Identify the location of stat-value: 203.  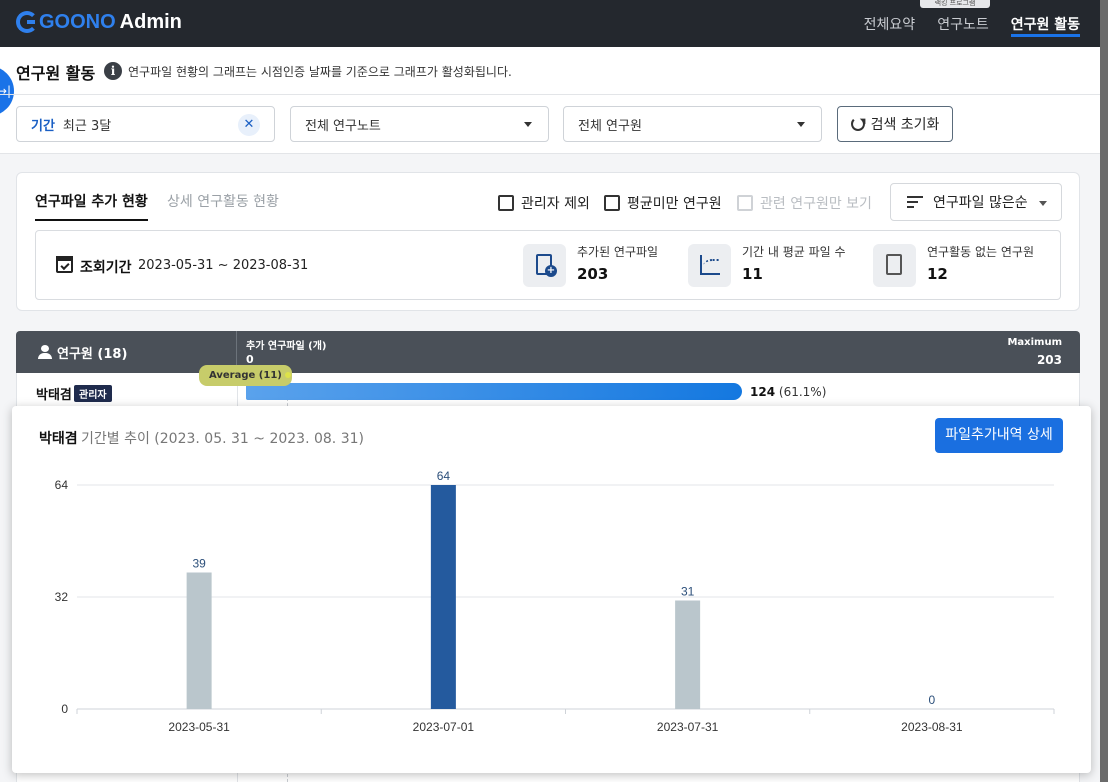
(593, 274).